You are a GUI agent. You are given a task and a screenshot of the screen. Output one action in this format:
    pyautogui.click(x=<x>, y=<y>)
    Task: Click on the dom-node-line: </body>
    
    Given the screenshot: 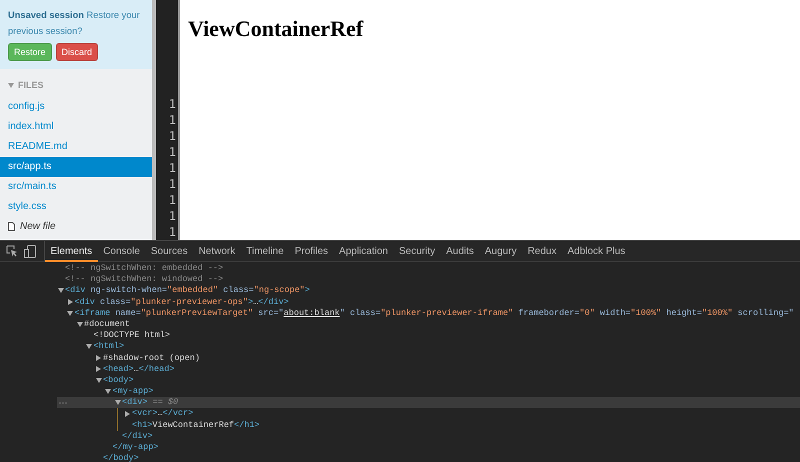 What is the action you would take?
    pyautogui.click(x=121, y=457)
    